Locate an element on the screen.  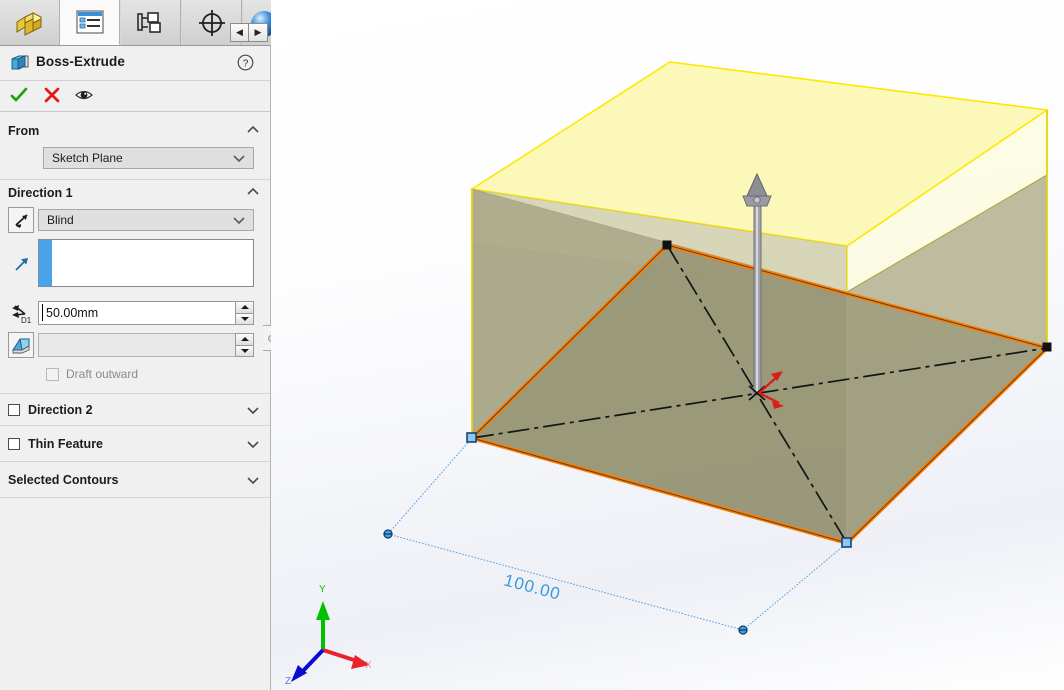
direction1-end-condition-row: Blind is located at coordinates (135, 220).